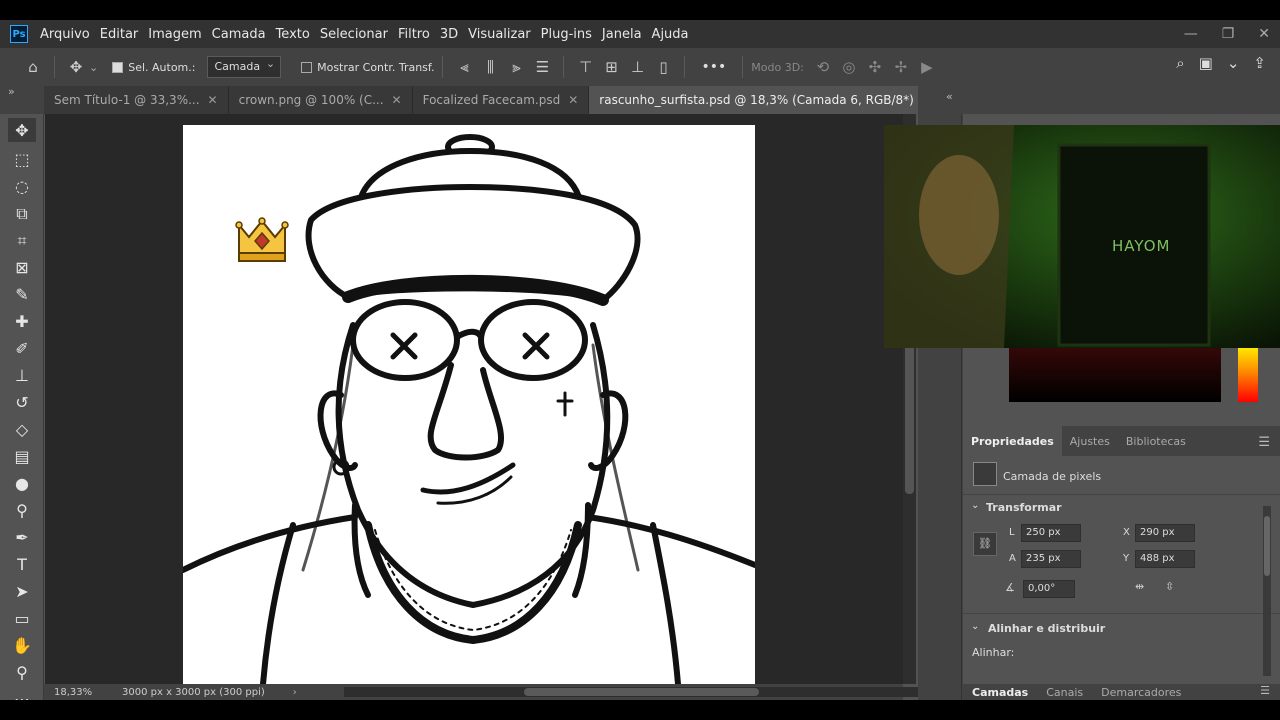  What do you see at coordinates (22, 618) in the screenshot?
I see `rectangle-tool-icon: ▭` at bounding box center [22, 618].